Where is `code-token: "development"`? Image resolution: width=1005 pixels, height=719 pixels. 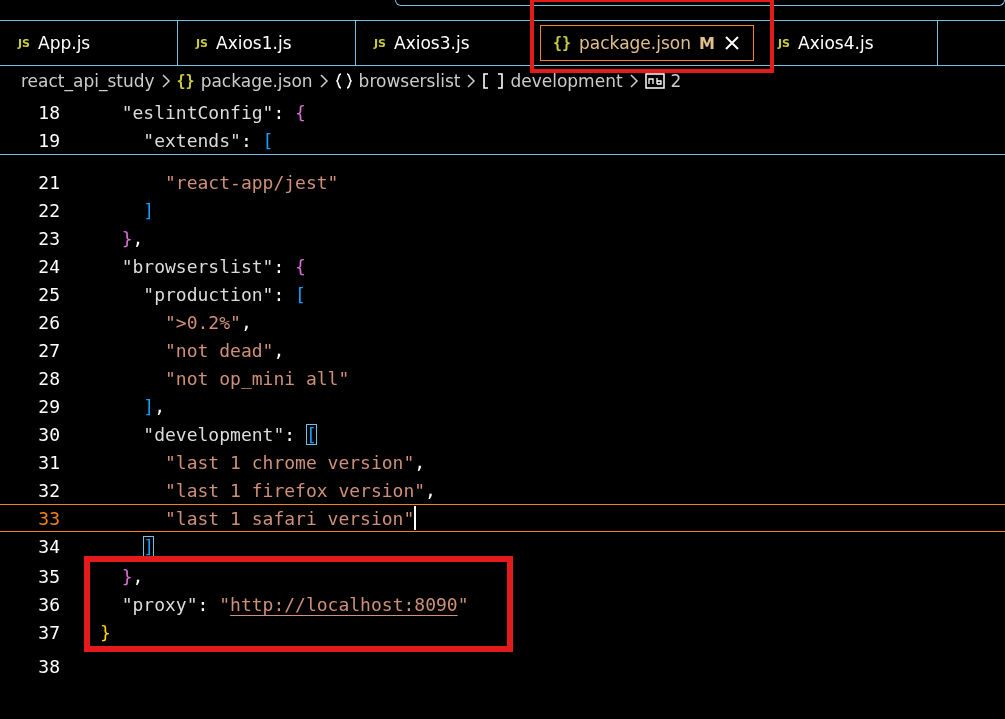
code-token: "development" is located at coordinates (213, 434).